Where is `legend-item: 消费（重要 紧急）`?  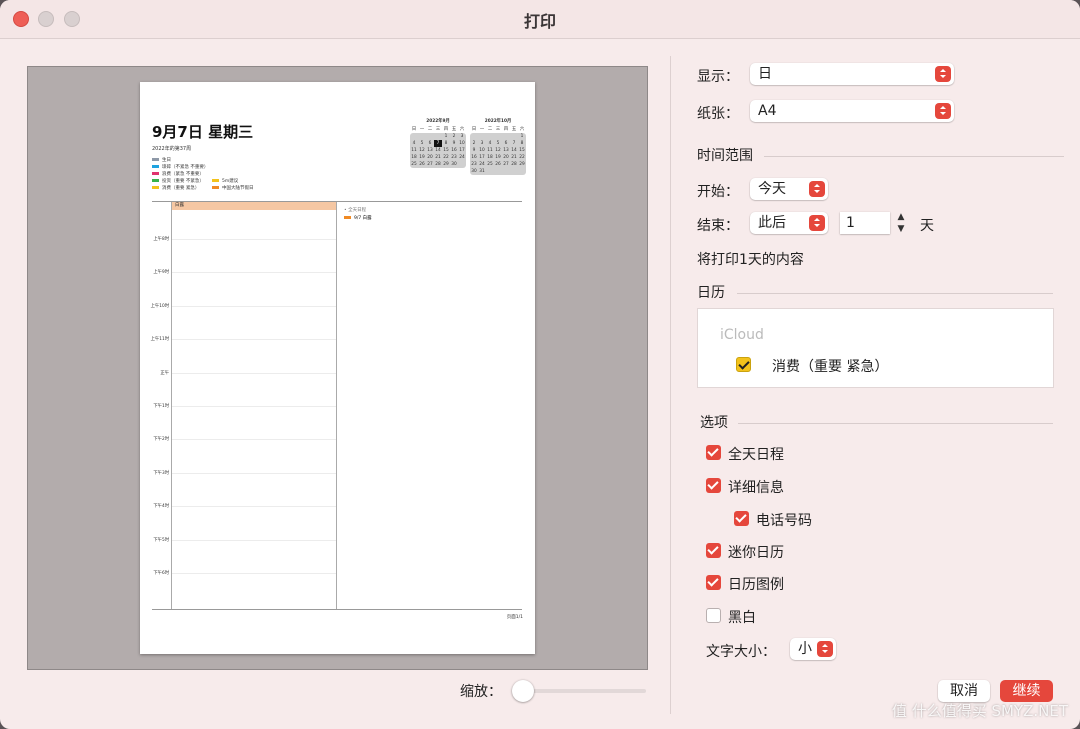 legend-item: 消费（重要 紧急） is located at coordinates (175, 188).